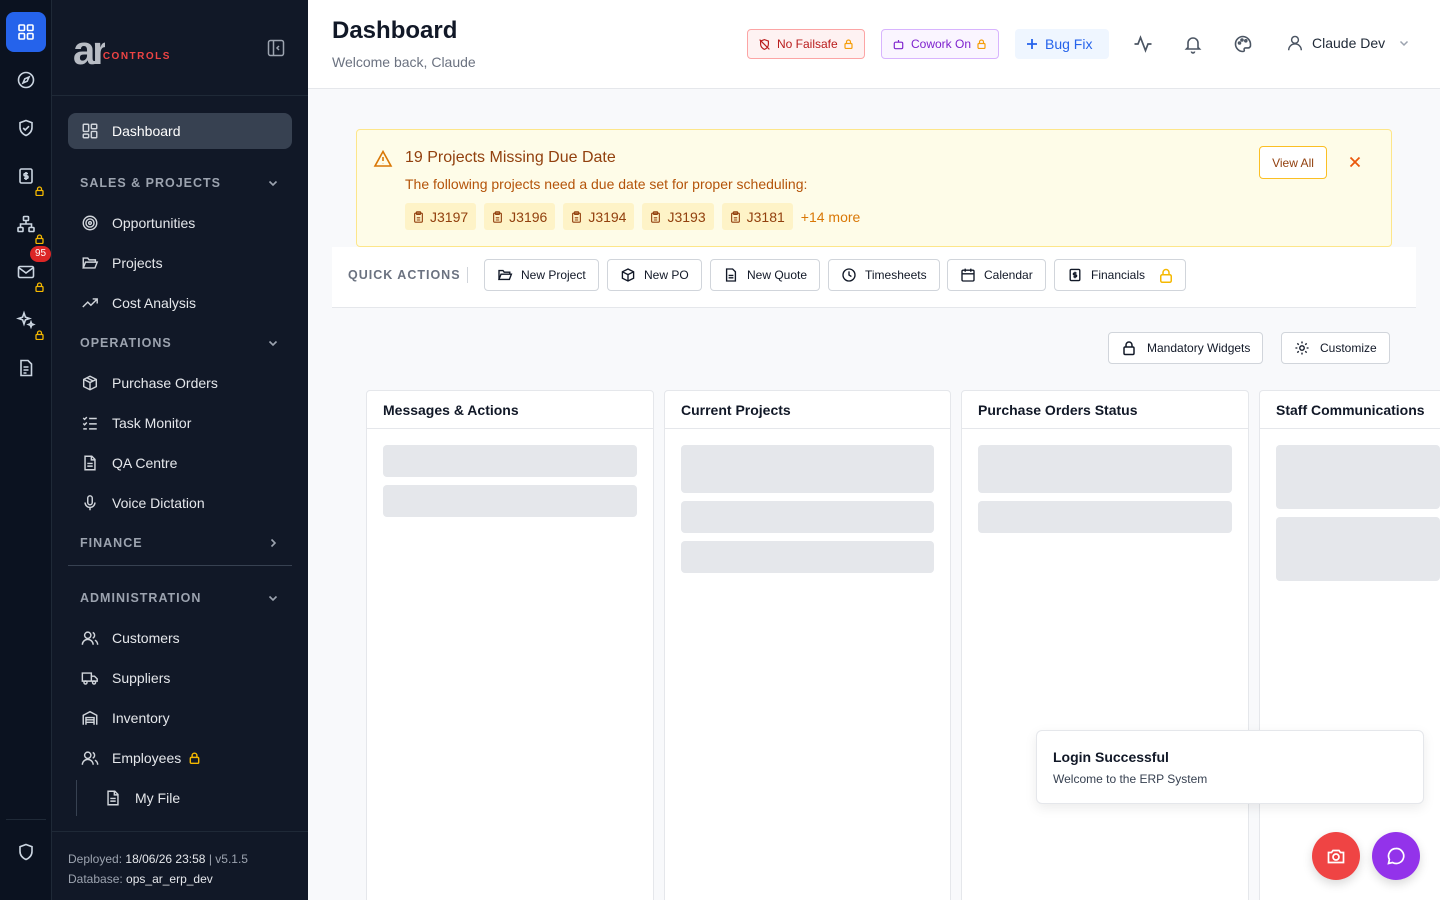 The image size is (1440, 900). Describe the element at coordinates (1120, 275) in the screenshot. I see `financials-button: Financials` at that location.